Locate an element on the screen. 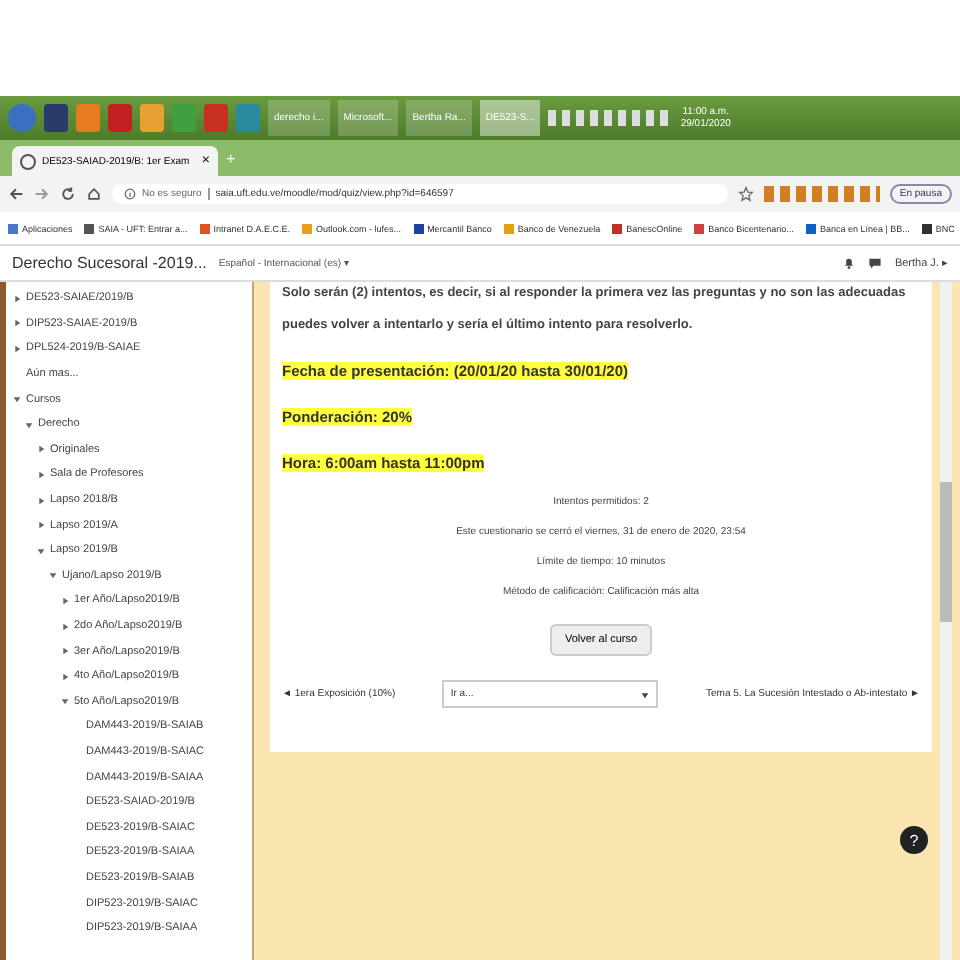 The width and height of the screenshot is (960, 960). chat-icon is located at coordinates (875, 263).